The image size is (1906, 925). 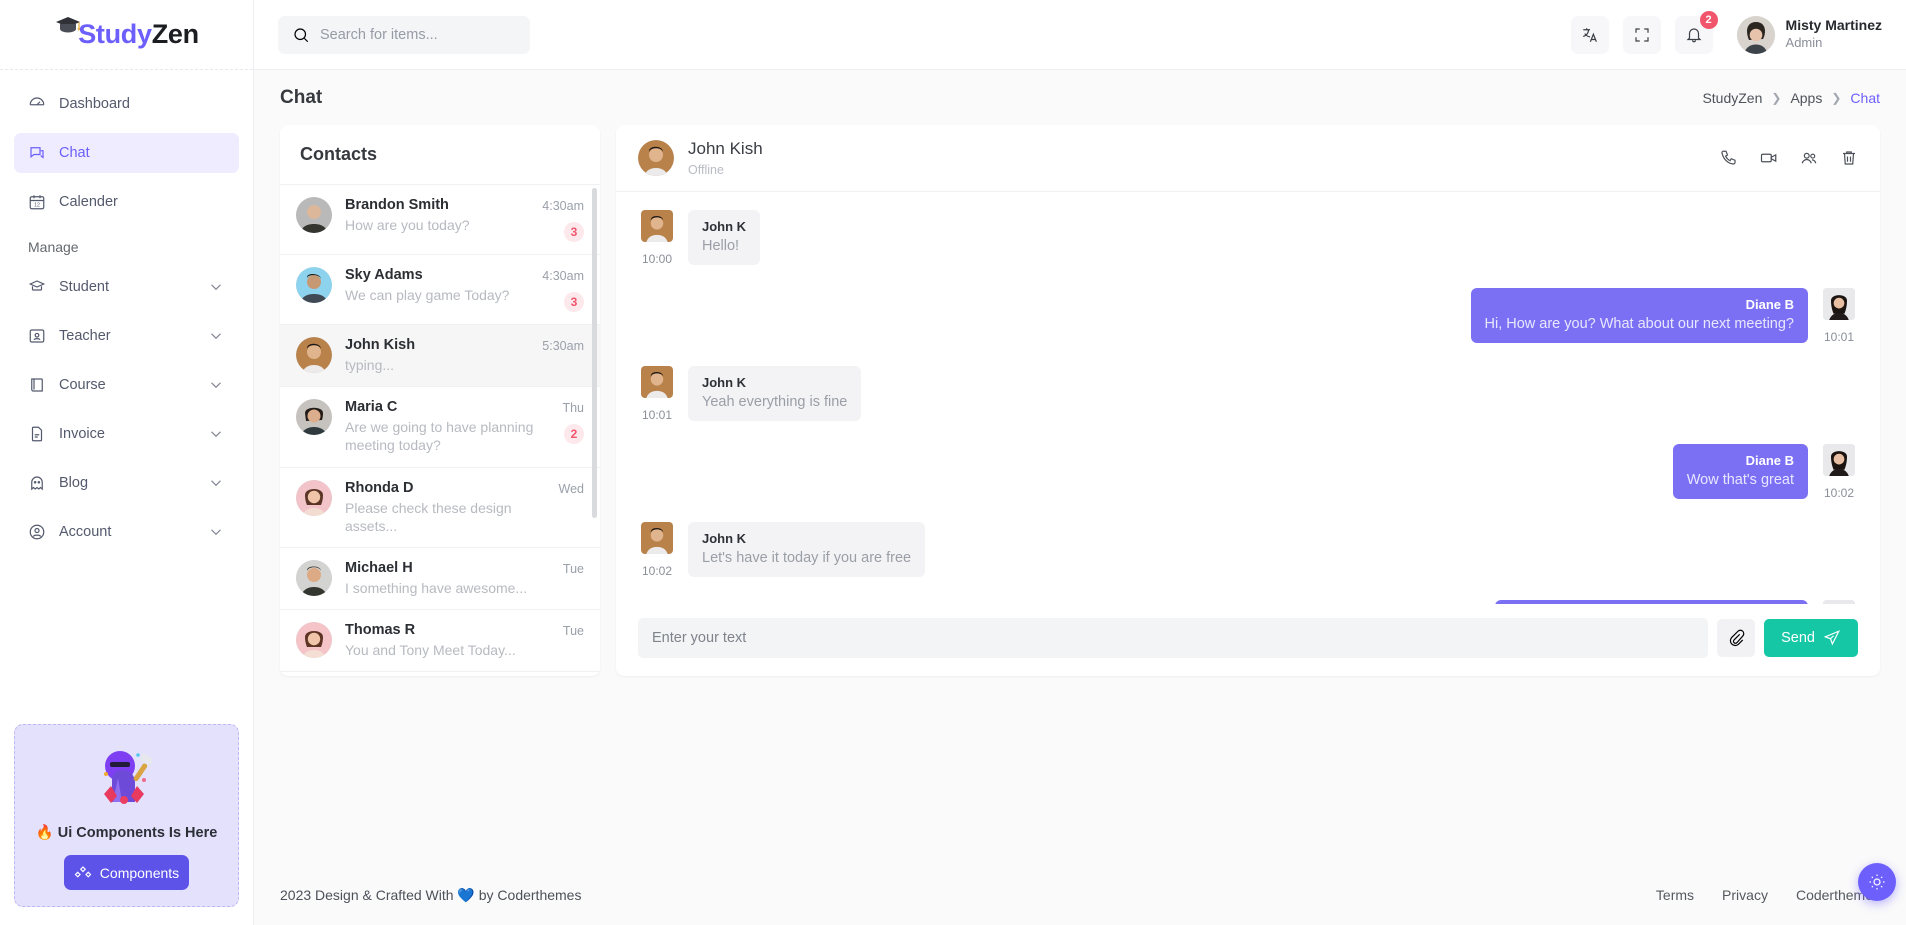 I want to click on sidebar-item-teacher: Teacher, so click(x=126, y=336).